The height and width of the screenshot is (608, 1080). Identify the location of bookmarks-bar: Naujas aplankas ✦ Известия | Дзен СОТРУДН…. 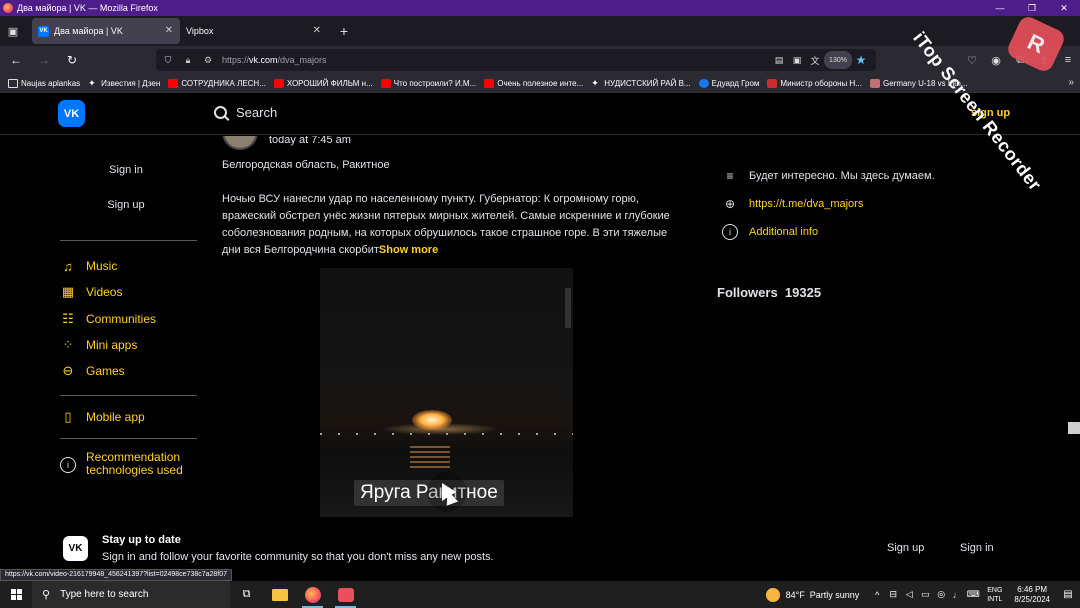
(540, 83).